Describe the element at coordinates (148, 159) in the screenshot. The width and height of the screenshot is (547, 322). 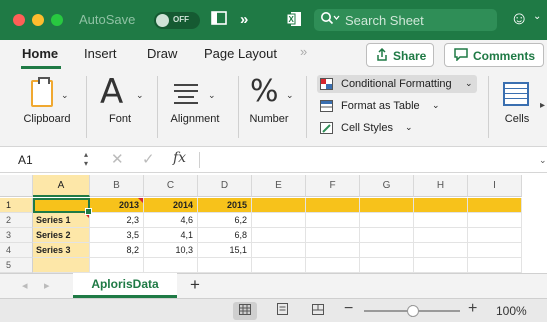
I see `confirm-icon: ✓` at that location.